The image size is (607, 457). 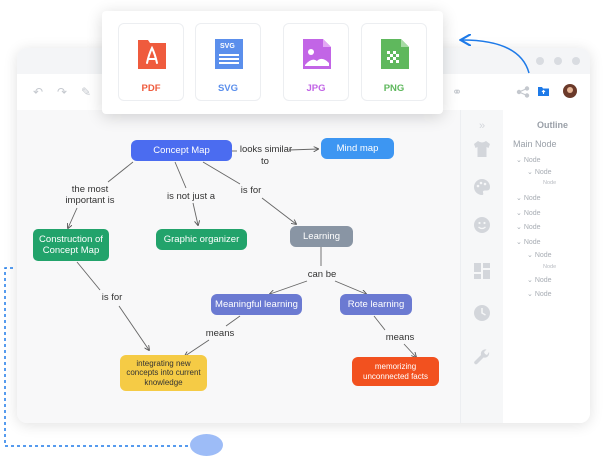 I want to click on export-png-option: PNG, so click(x=394, y=62).